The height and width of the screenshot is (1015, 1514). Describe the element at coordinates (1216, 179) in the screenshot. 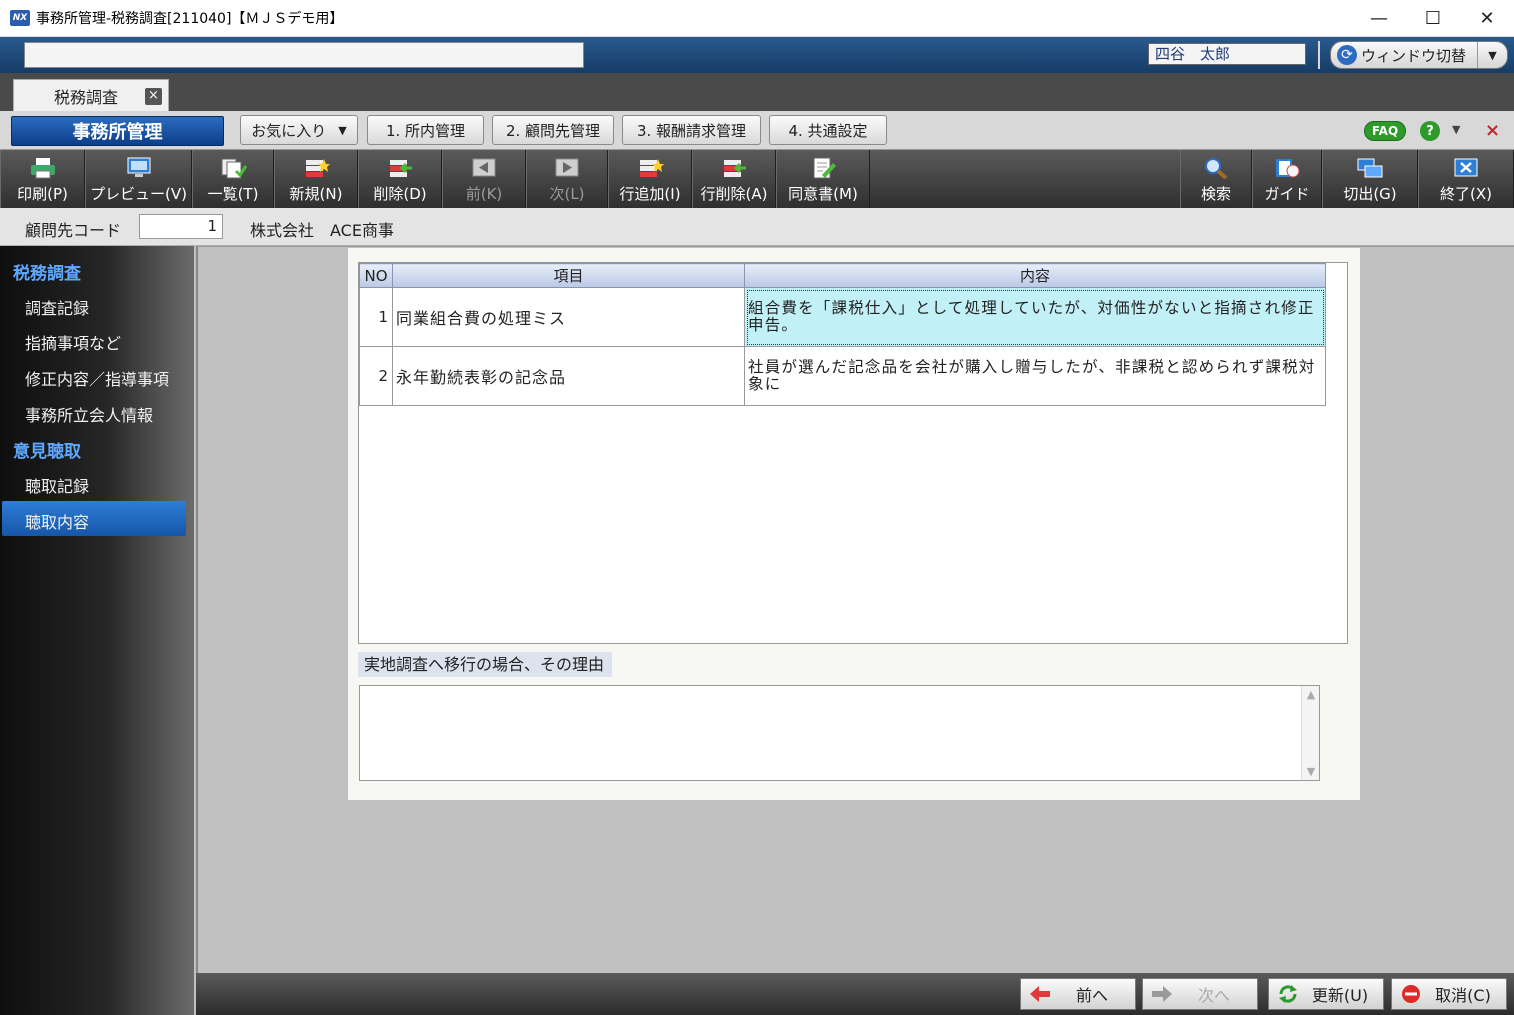

I see `search-button: 検索` at that location.